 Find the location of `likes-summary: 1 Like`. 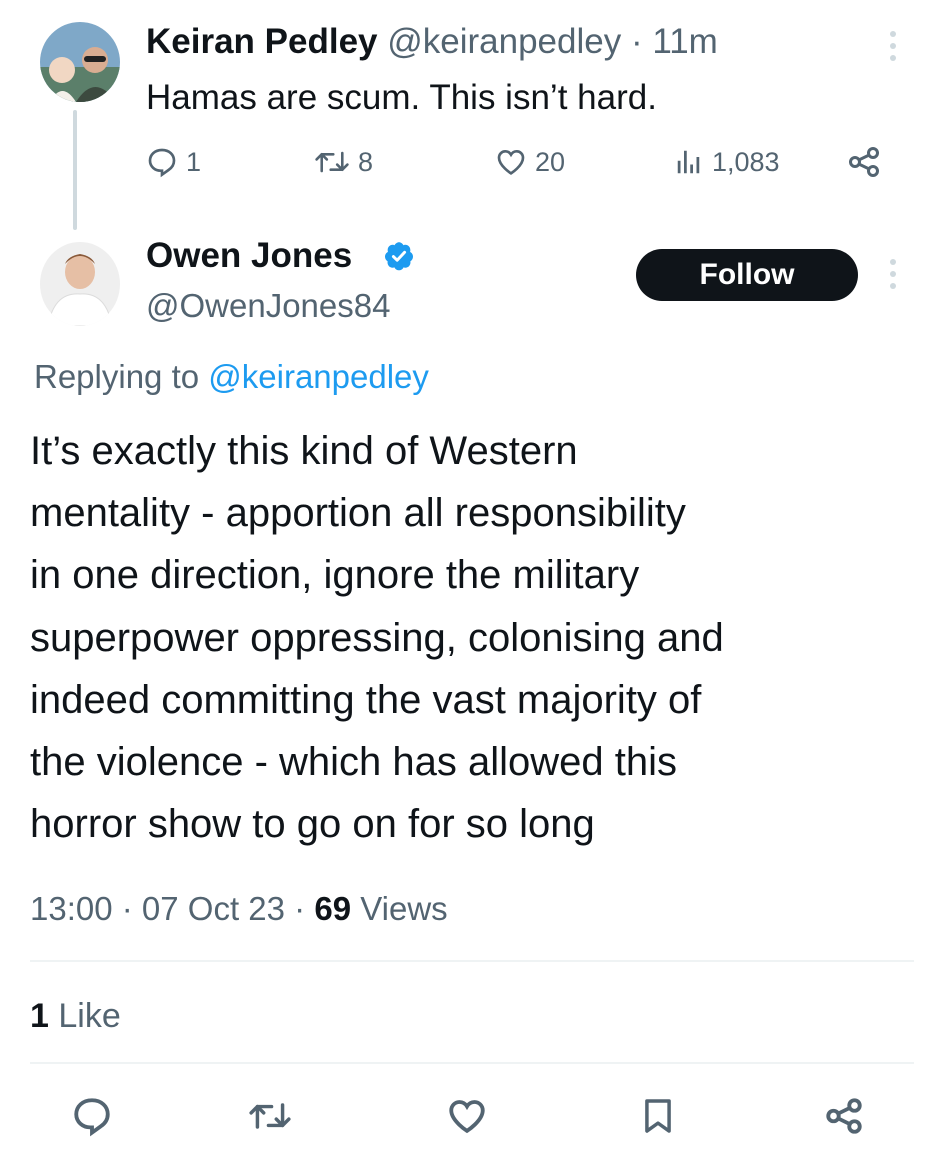

likes-summary: 1 Like is located at coordinates (75, 1016).